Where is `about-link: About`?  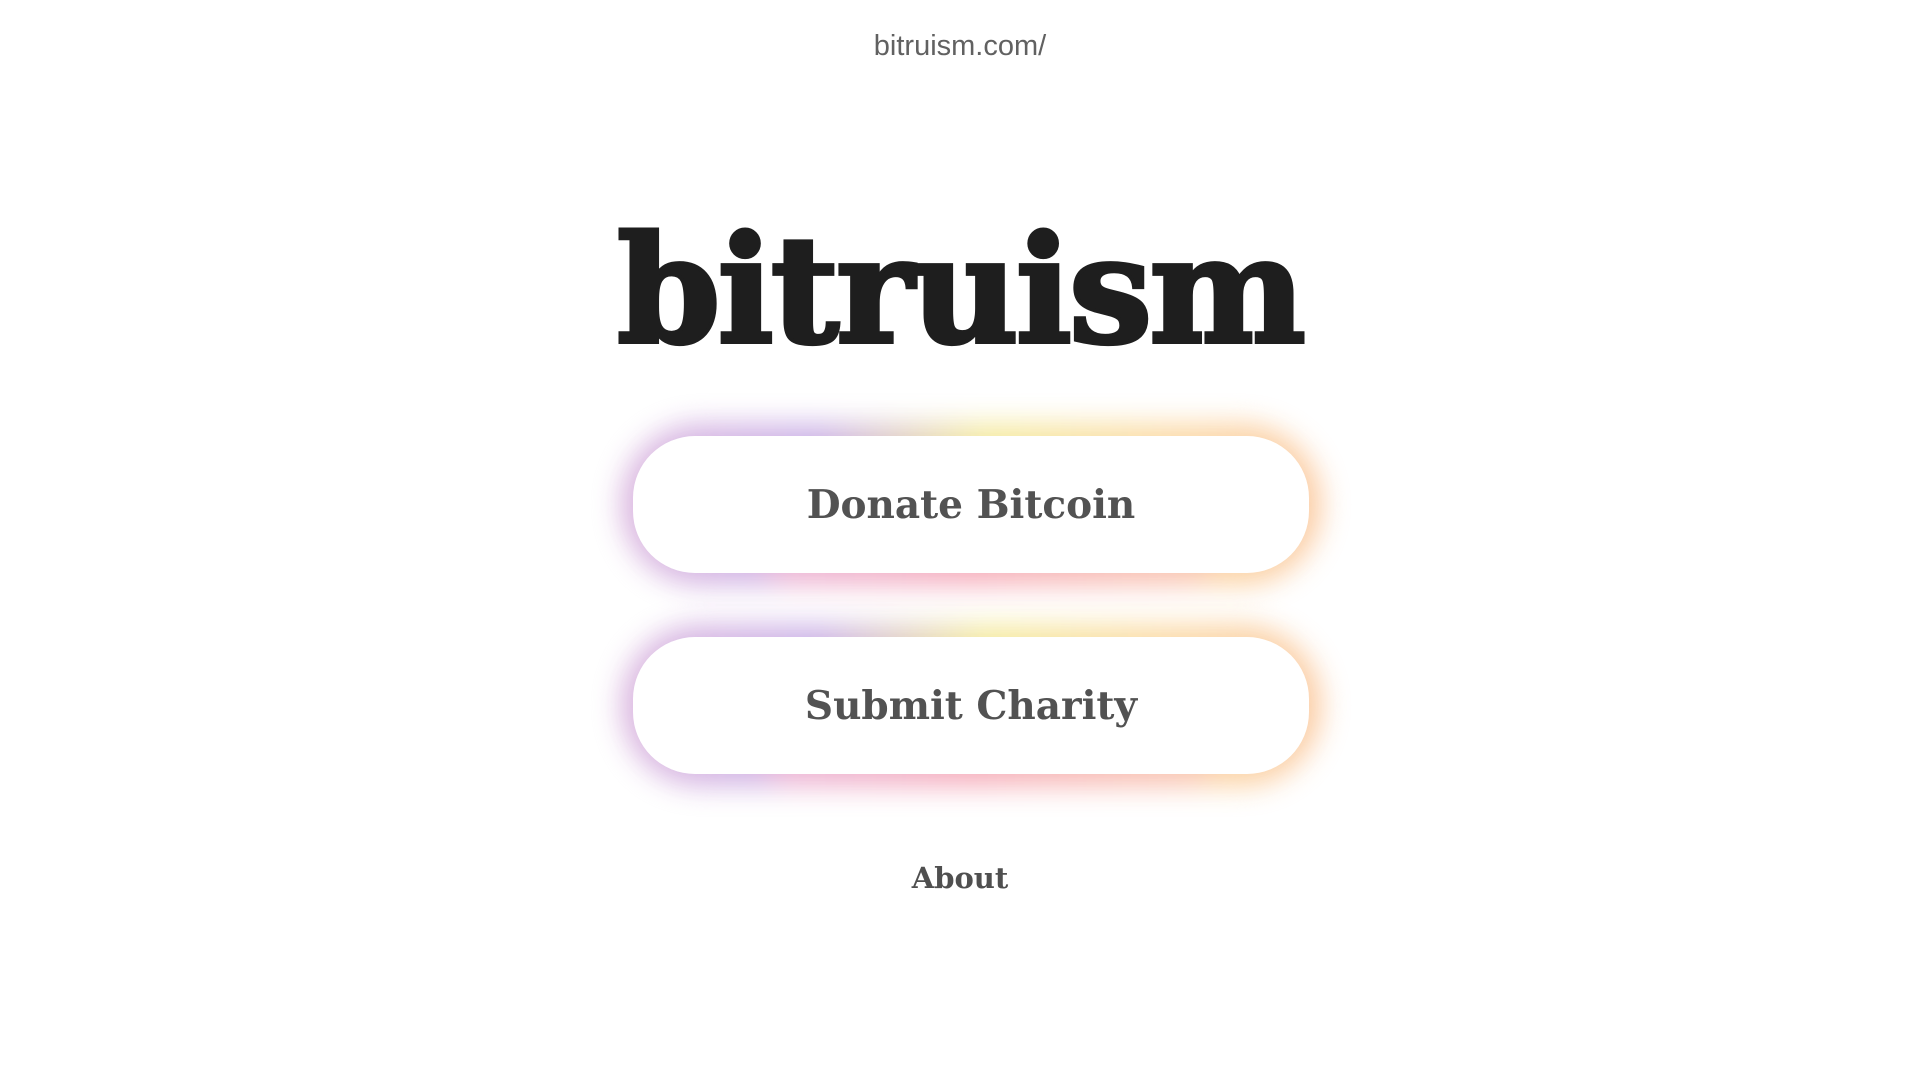 about-link: About is located at coordinates (960, 878).